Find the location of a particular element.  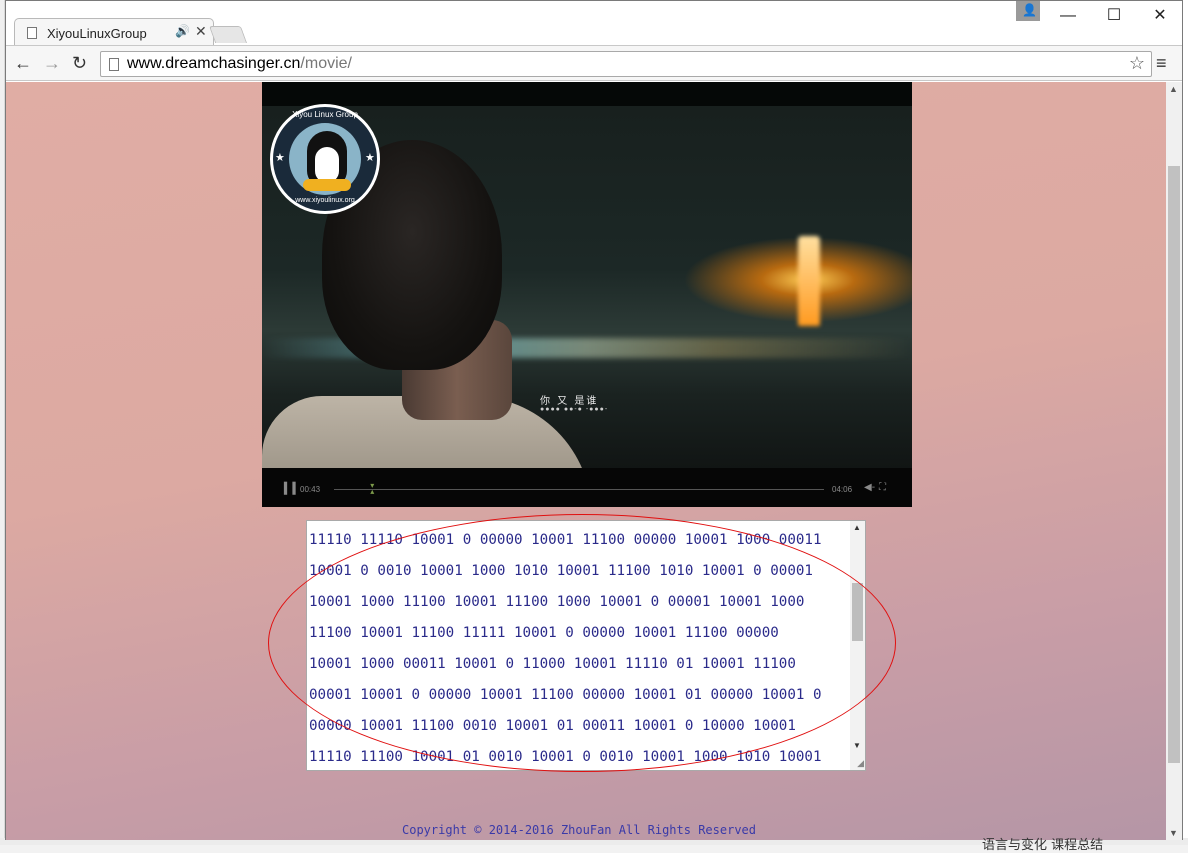

tab-xiyoulinuxgroup: XiyouLinuxGroup 🔊 ✕ is located at coordinates (114, 32).